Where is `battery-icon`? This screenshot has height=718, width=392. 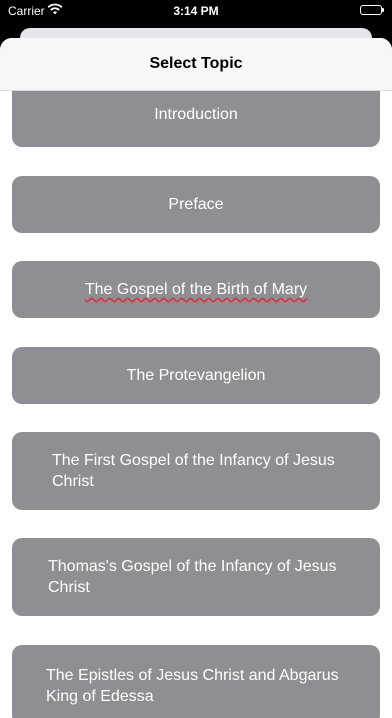
battery-icon is located at coordinates (372, 10).